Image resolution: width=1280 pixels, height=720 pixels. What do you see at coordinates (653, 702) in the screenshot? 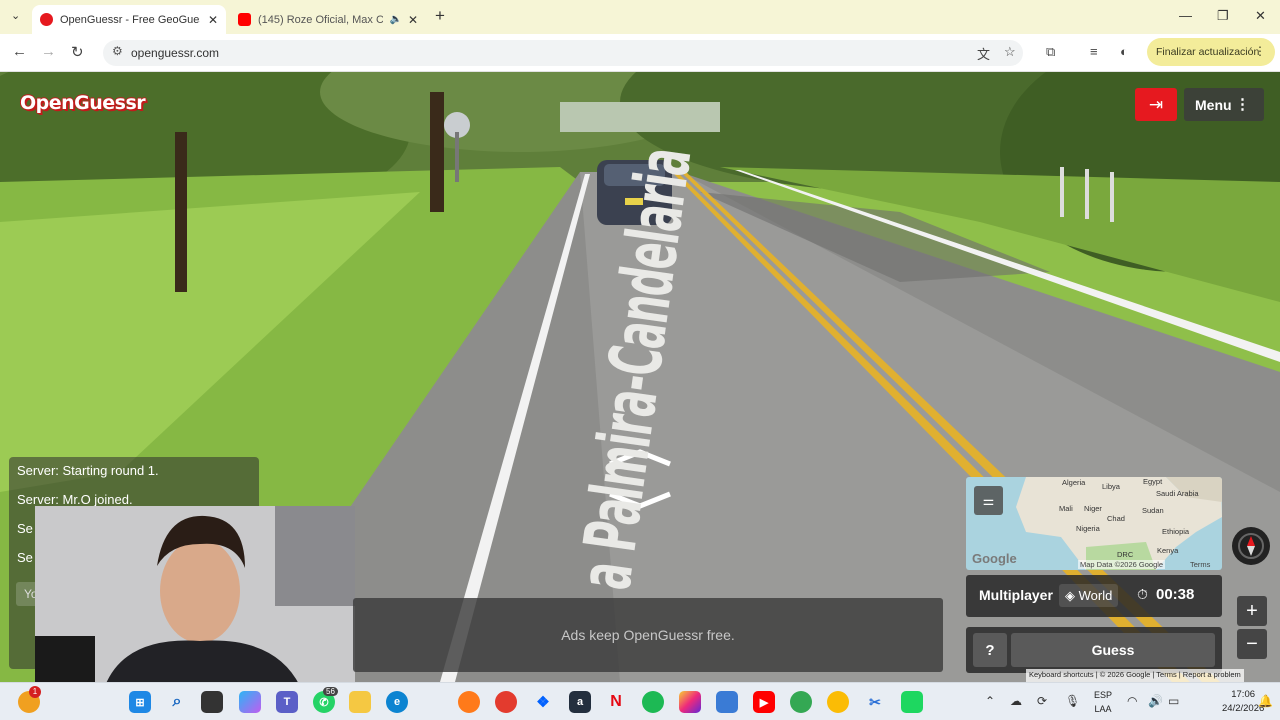
I see `spotify-icon` at bounding box center [653, 702].